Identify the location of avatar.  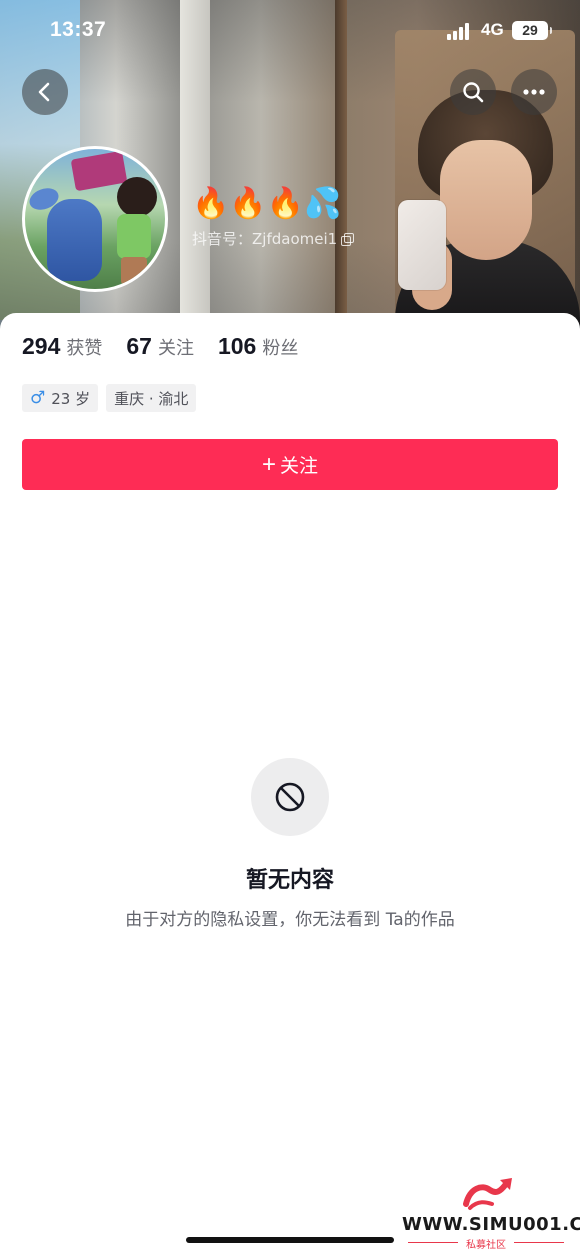
(95, 219).